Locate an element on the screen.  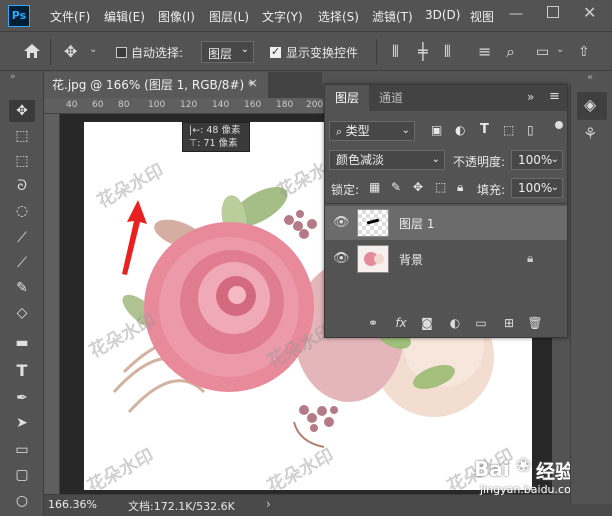
panel-menu-icon: ≡ is located at coordinates (554, 96).